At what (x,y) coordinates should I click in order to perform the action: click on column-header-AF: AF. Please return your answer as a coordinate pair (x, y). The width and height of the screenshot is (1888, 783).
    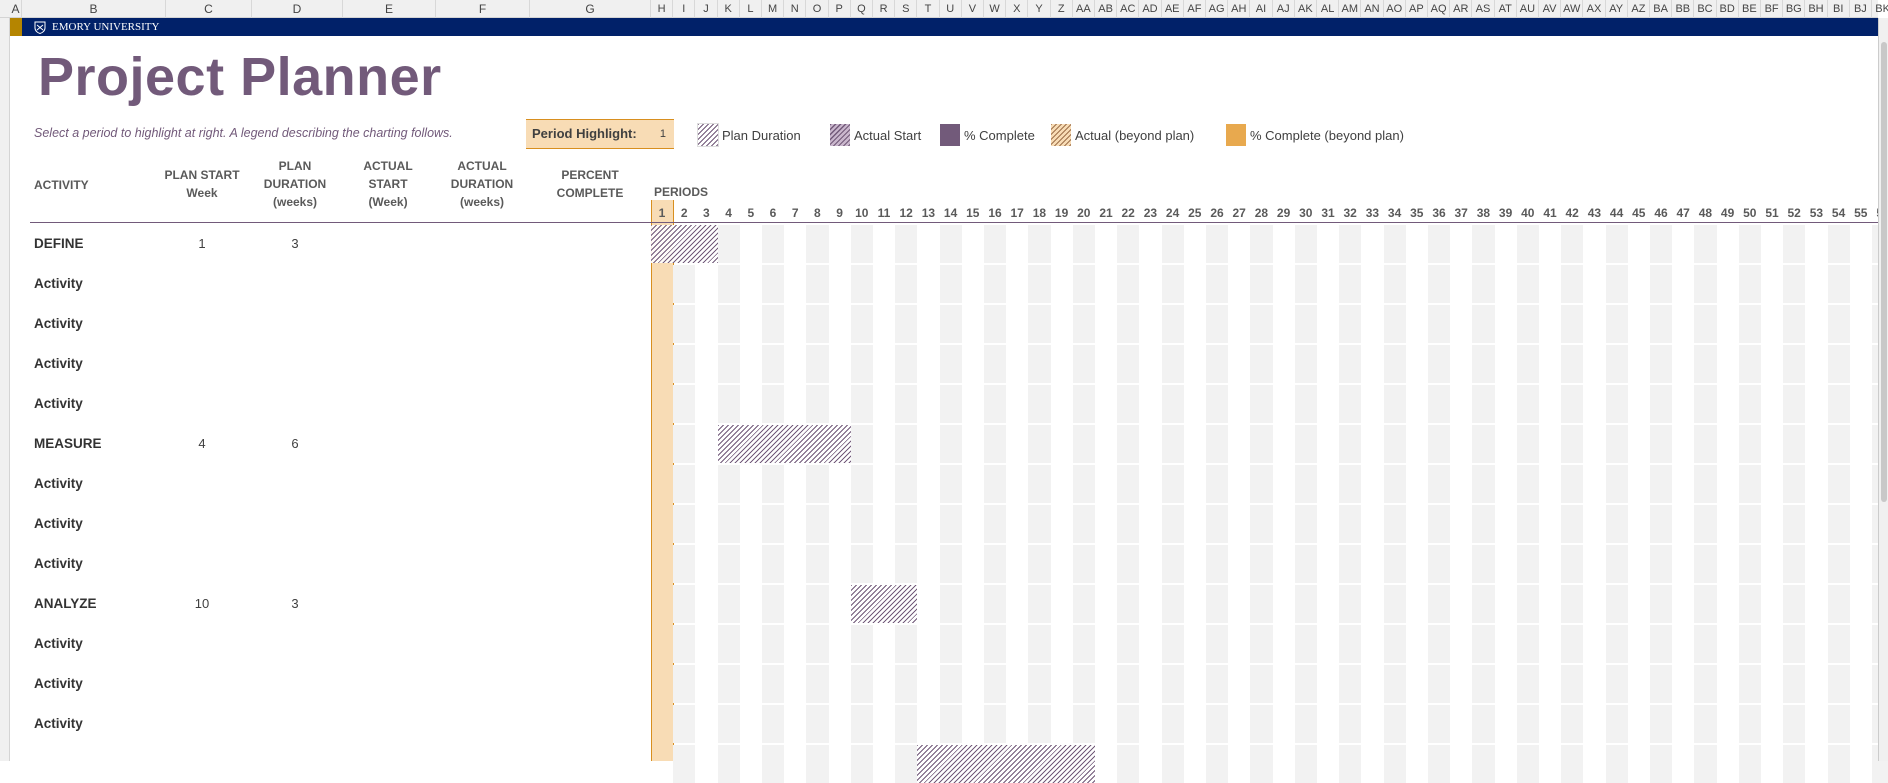
    Looking at the image, I should click on (1195, 9).